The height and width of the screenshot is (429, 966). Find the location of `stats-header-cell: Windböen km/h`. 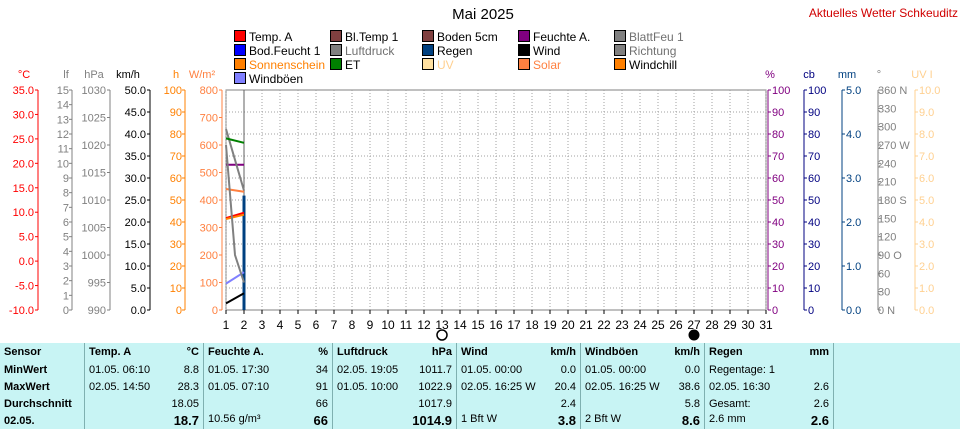

stats-header-cell: Windböen km/h is located at coordinates (642, 352).